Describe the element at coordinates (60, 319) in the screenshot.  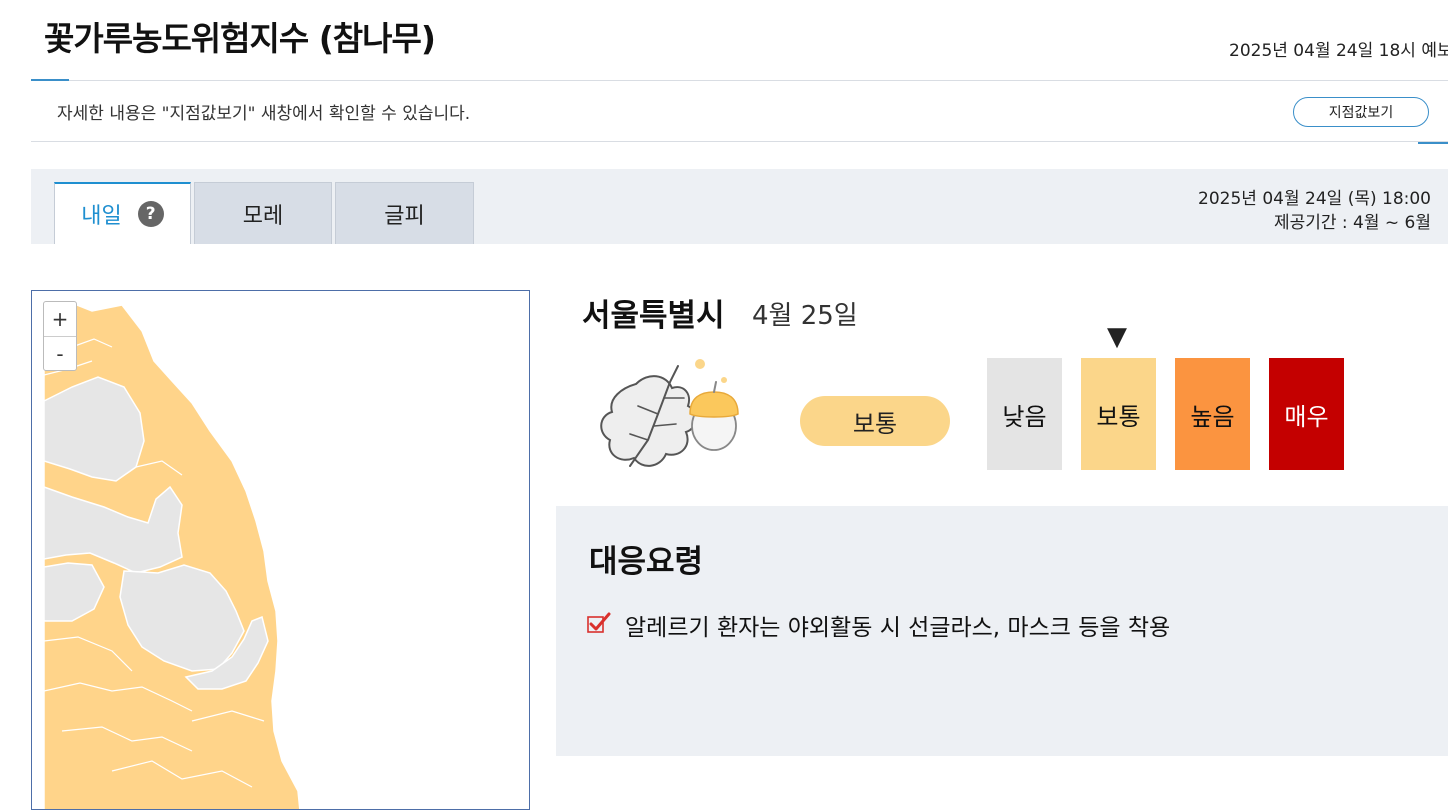
I see `zoom-in-button: +` at that location.